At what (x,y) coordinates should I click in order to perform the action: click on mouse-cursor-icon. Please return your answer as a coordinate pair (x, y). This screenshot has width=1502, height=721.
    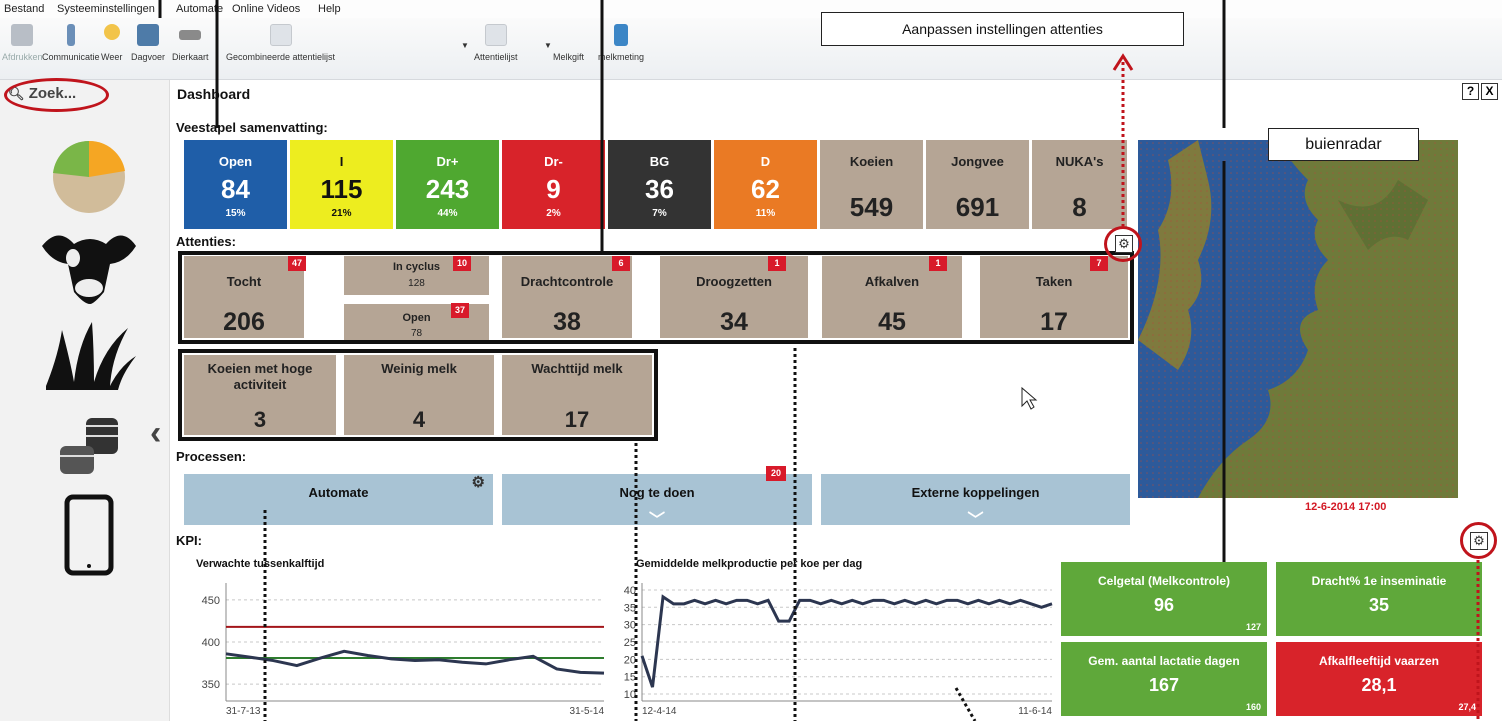
    Looking at the image, I should click on (1029, 398).